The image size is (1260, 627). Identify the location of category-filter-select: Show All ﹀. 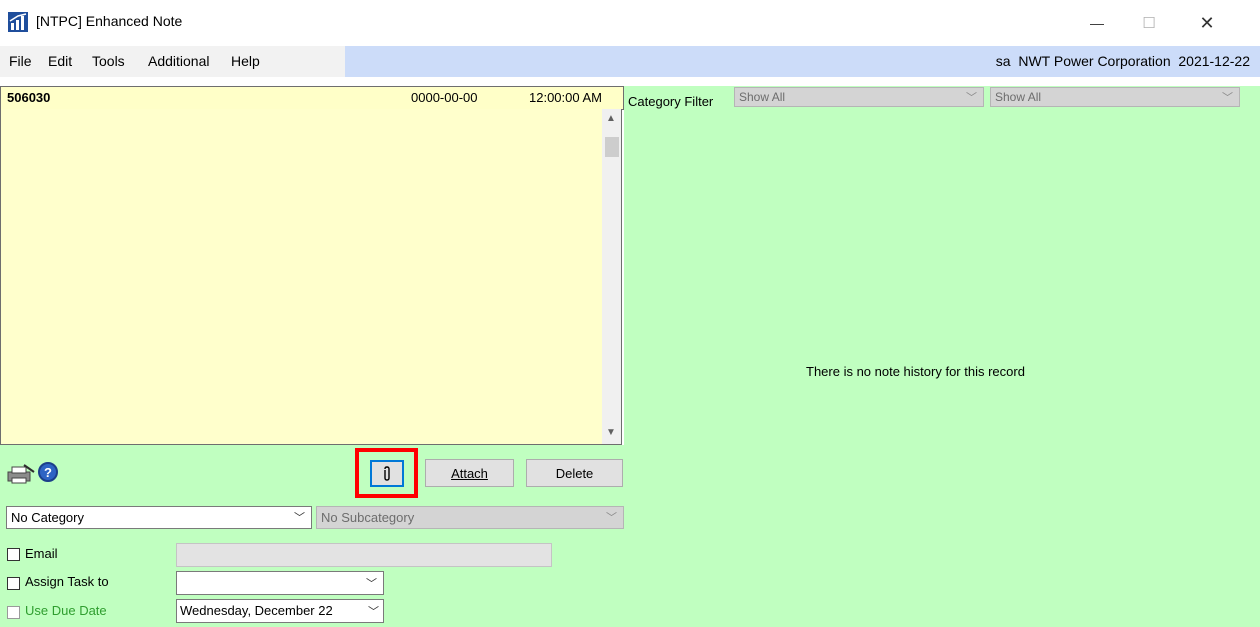
(859, 97).